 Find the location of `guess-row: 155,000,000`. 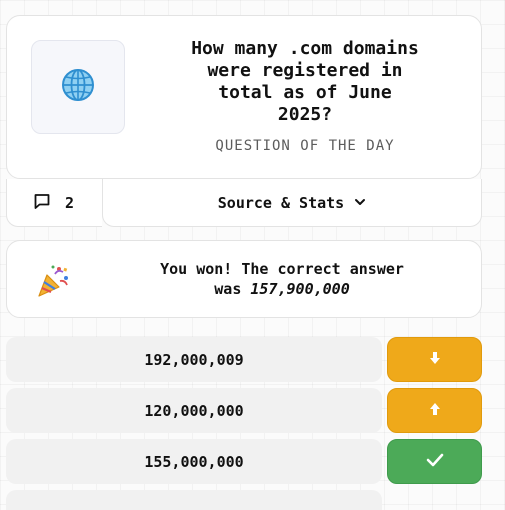

guess-row: 155,000,000 is located at coordinates (244, 461).